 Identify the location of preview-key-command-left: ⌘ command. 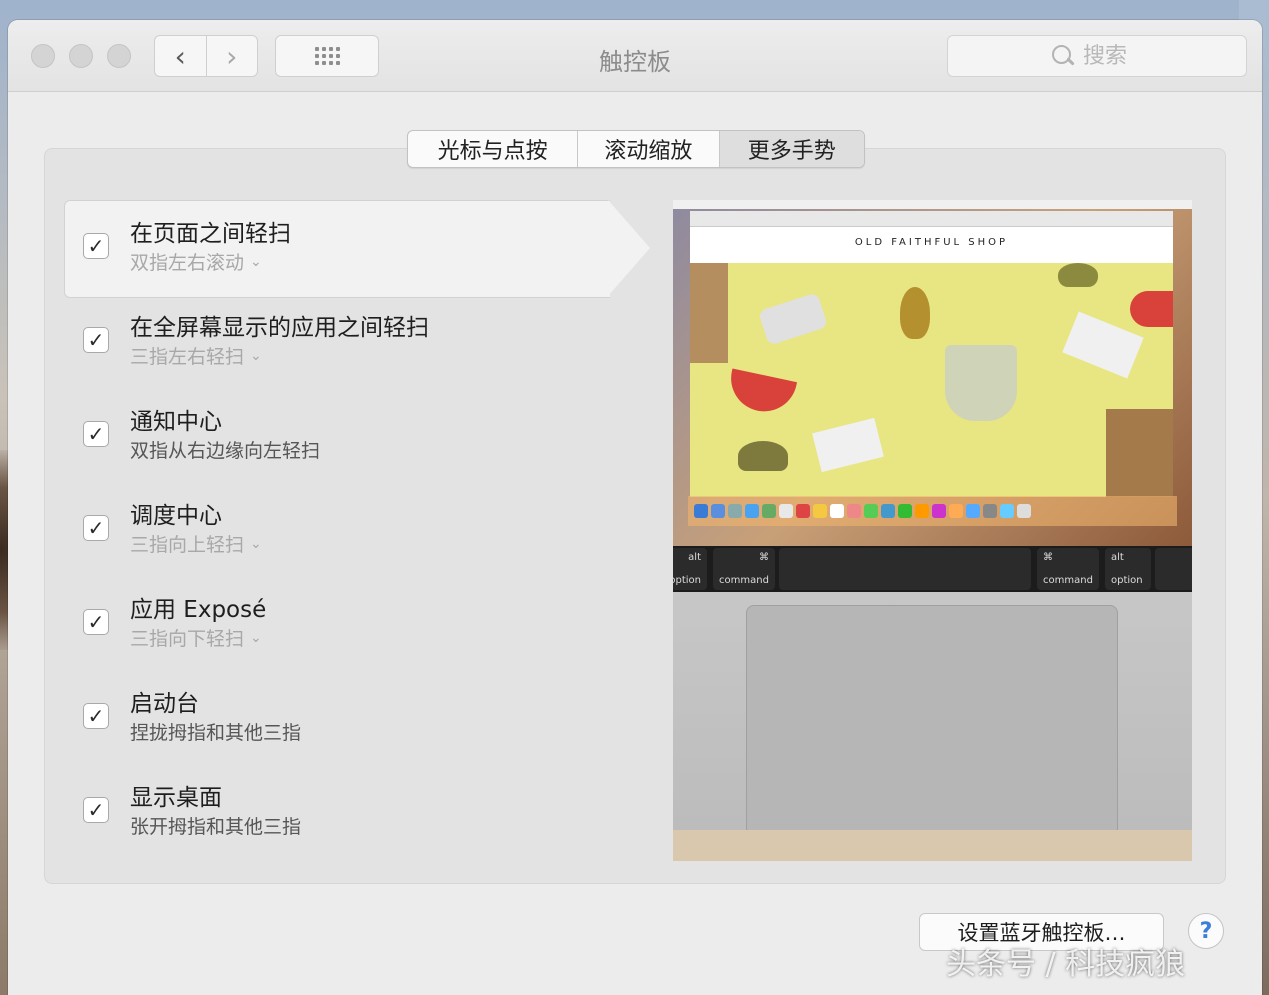
(744, 569).